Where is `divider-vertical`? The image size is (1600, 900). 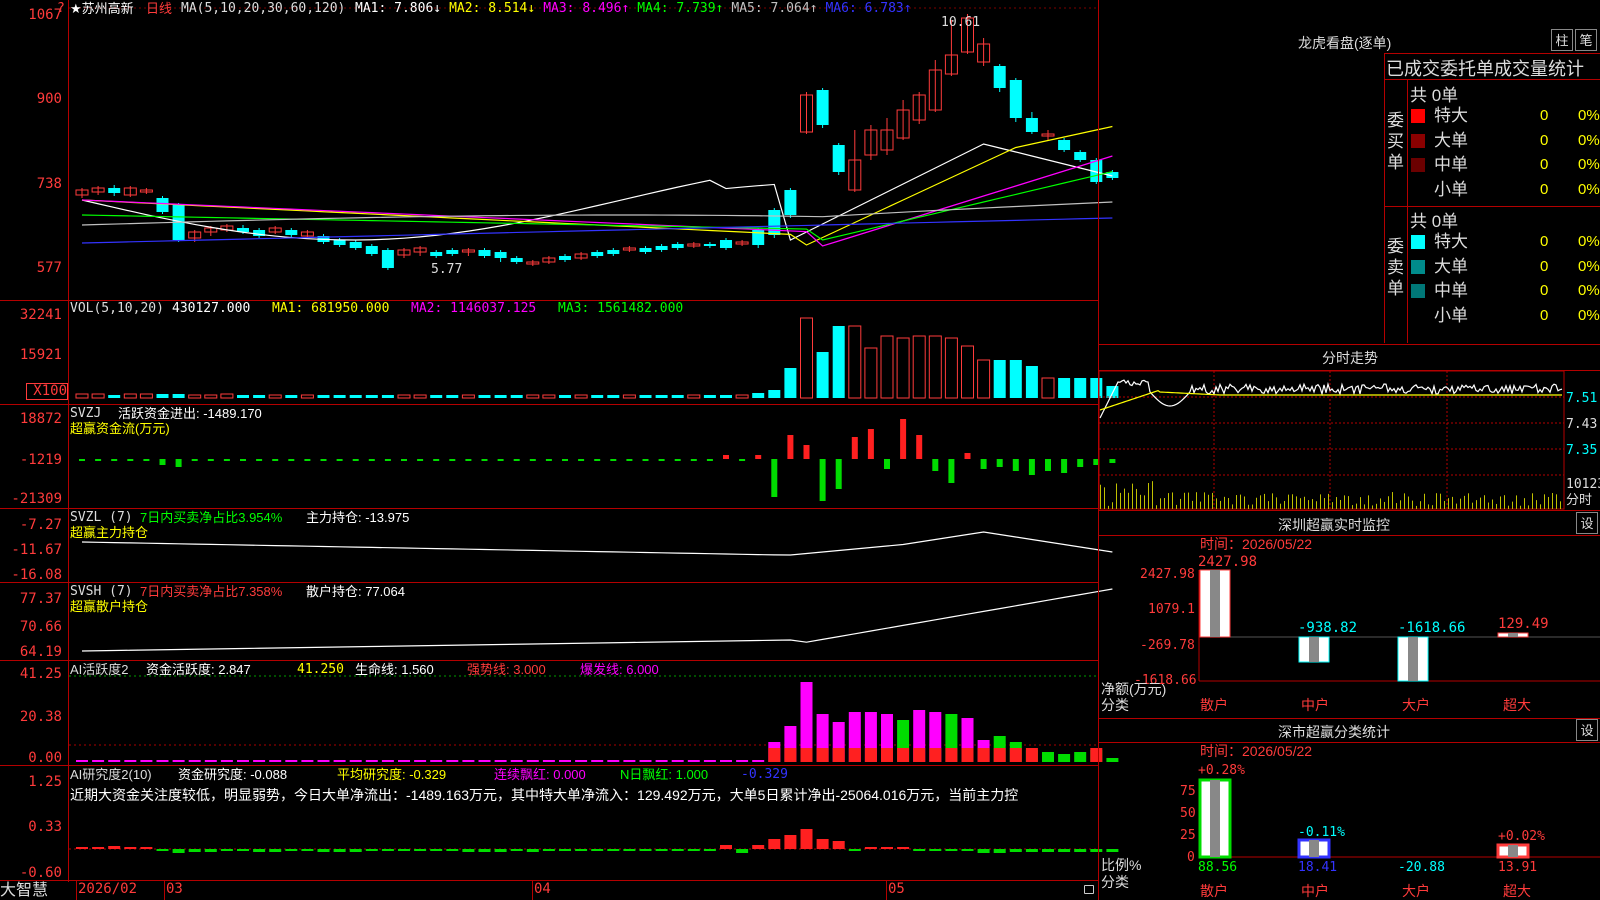 divider-vertical is located at coordinates (1098, 450).